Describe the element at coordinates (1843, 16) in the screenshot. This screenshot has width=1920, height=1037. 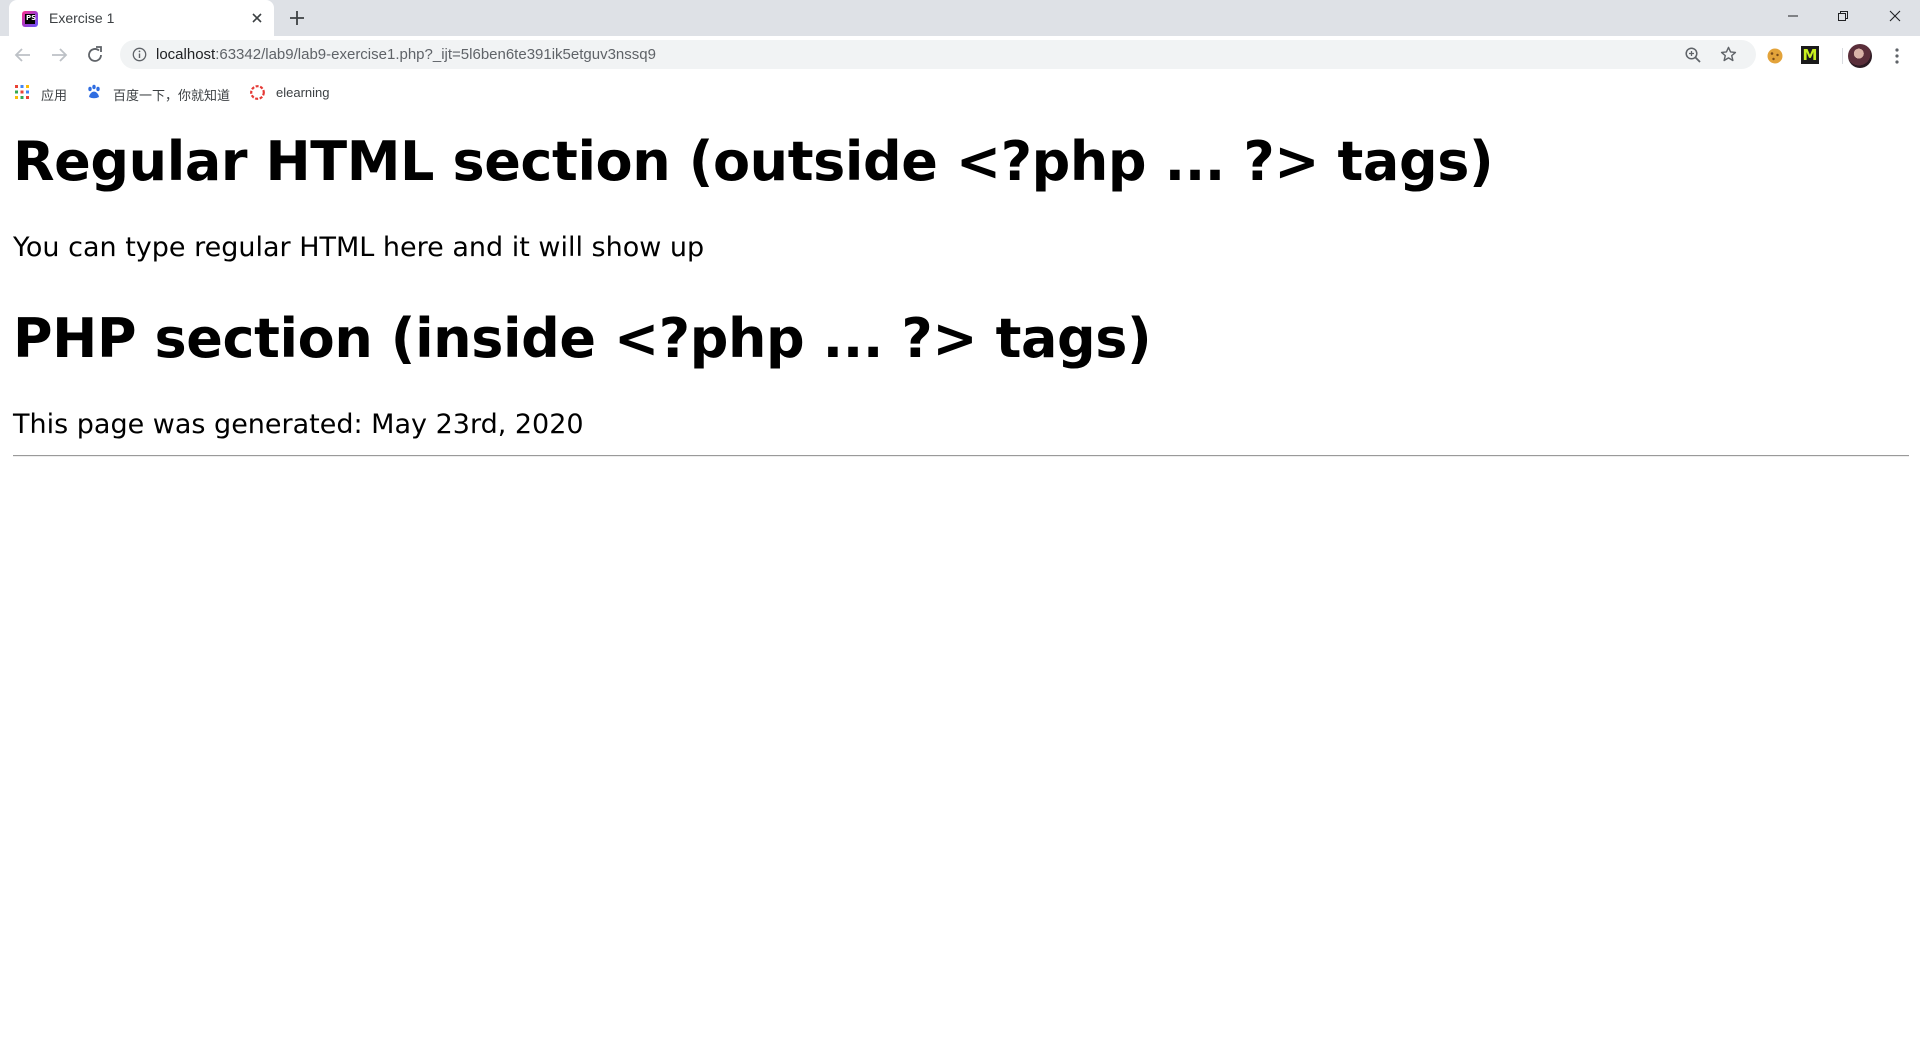
I see `restore-icon` at that location.